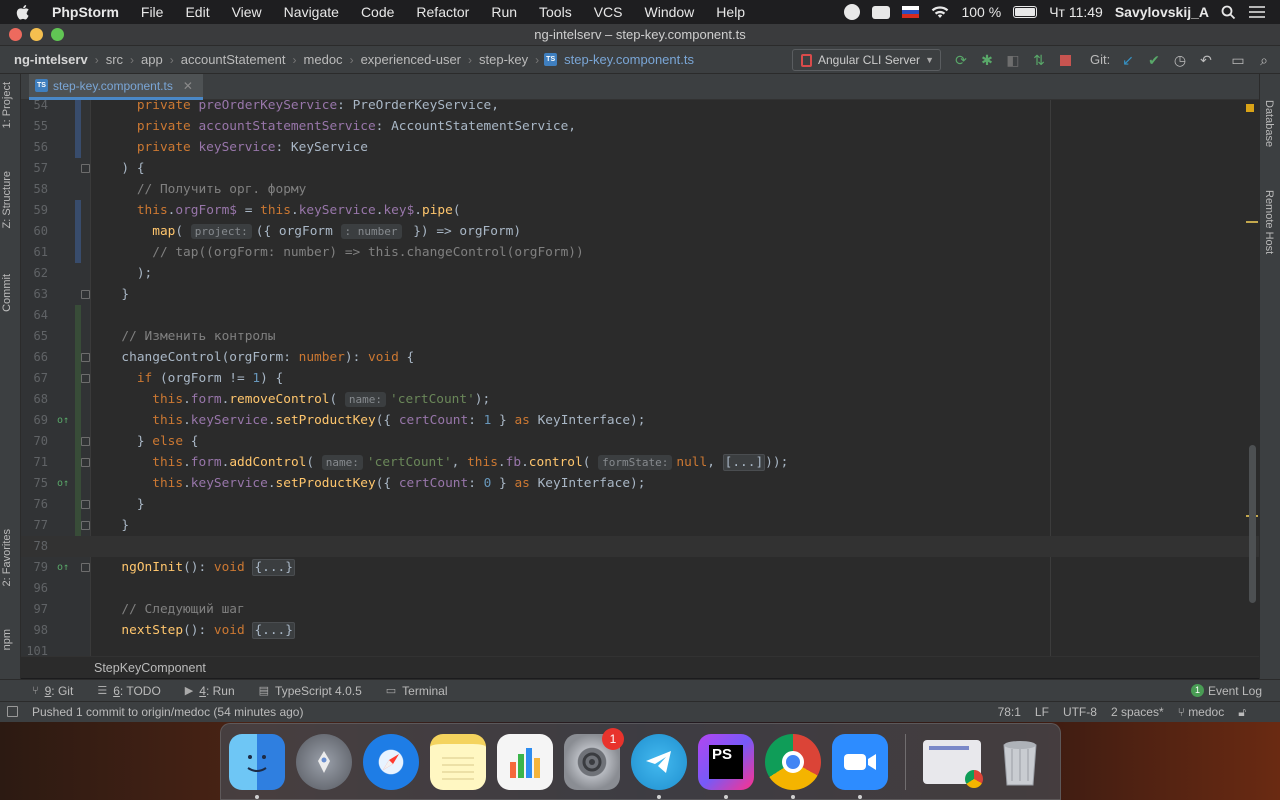  What do you see at coordinates (51, 59) in the screenshot?
I see `breadcrumb-project: ng-intelserv` at bounding box center [51, 59].